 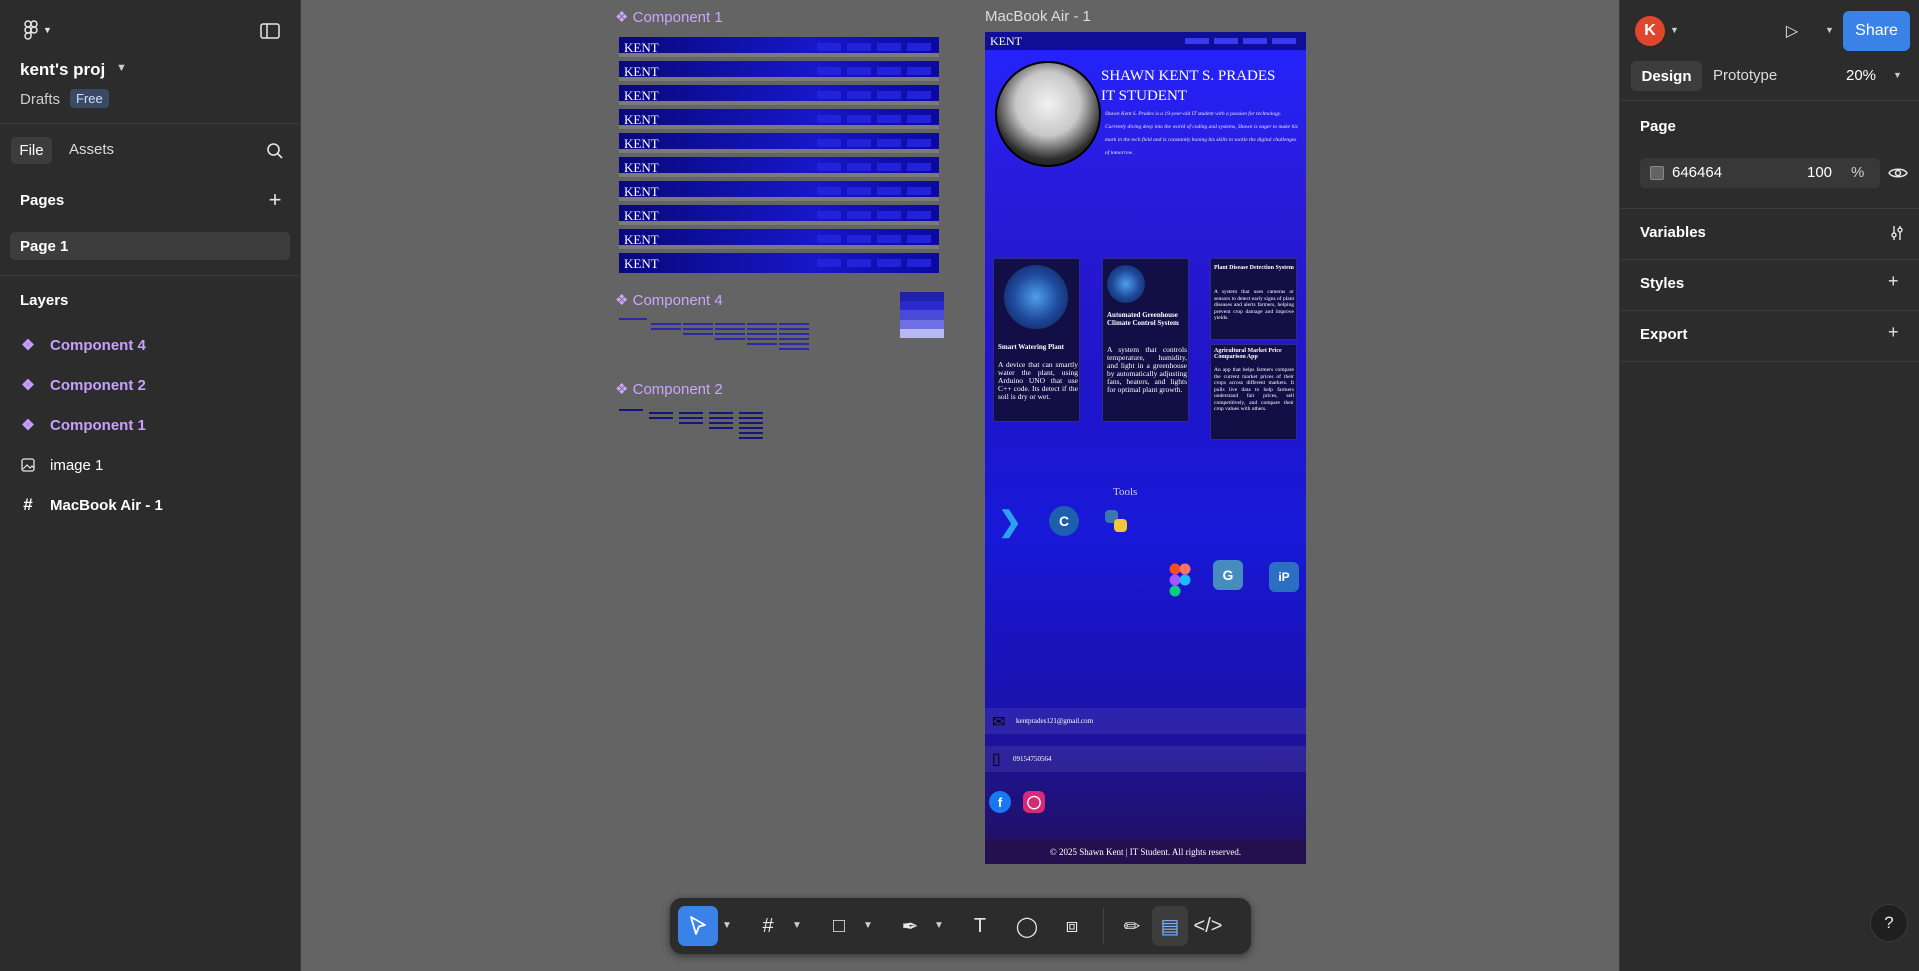 What do you see at coordinates (31, 150) in the screenshot?
I see `tab-file: File` at bounding box center [31, 150].